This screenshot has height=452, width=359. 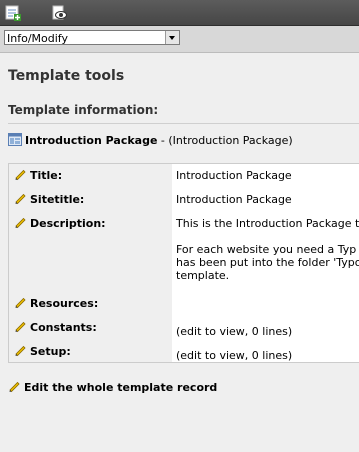 What do you see at coordinates (66, 76) in the screenshot?
I see `page-title: Template tools` at bounding box center [66, 76].